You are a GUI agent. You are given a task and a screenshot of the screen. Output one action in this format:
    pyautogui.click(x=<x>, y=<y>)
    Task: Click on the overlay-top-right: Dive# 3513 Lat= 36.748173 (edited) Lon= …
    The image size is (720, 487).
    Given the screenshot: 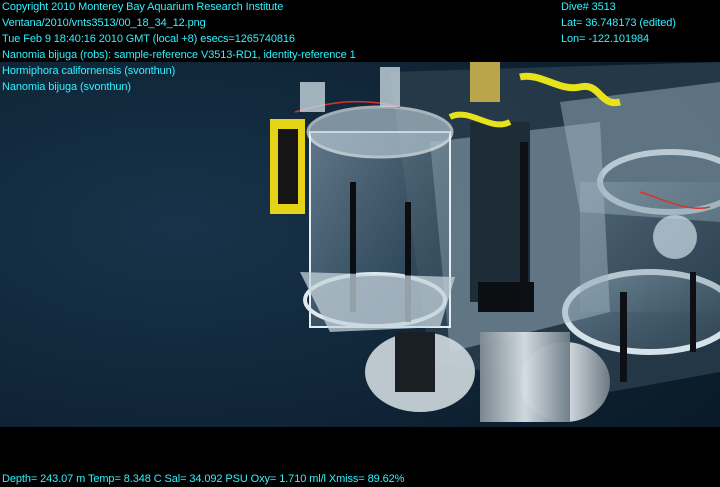 What is the action you would take?
    pyautogui.click(x=618, y=23)
    